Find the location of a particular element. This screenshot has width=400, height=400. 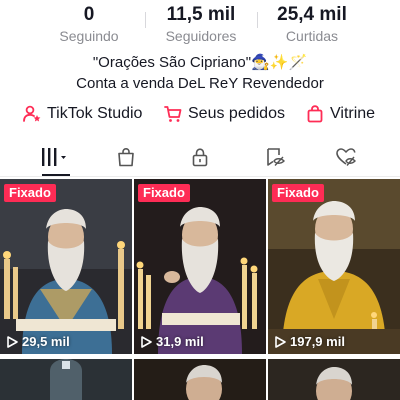

view-count-value: 29,5 mil is located at coordinates (46, 341).